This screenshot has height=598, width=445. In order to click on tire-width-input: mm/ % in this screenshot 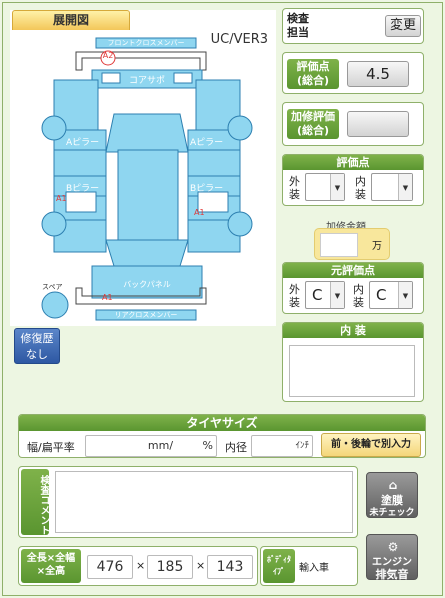, I will do `click(151, 446)`.